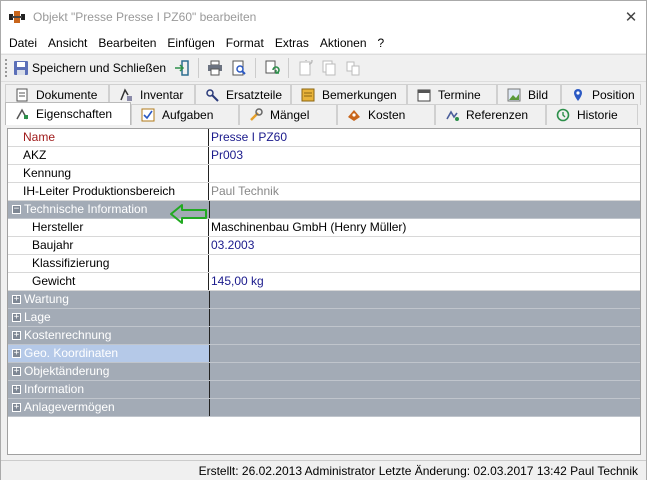 This screenshot has width=647, height=480. Describe the element at coordinates (22, 114) in the screenshot. I see `properties-icon` at that location.